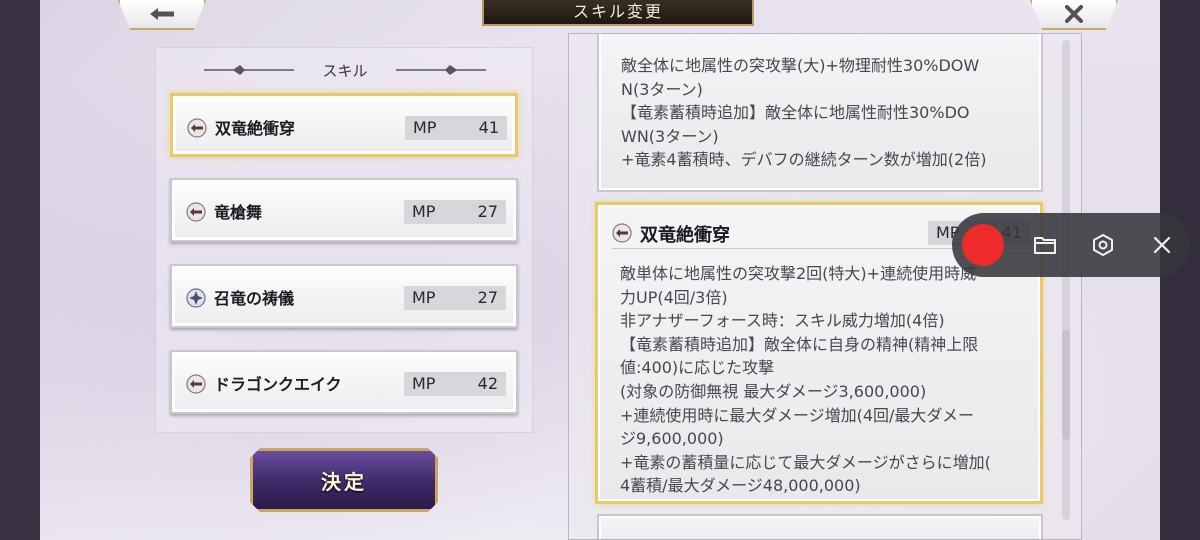 Image resolution: width=1200 pixels, height=540 pixels. What do you see at coordinates (196, 298) in the screenshot?
I see `crystal-icon` at bounding box center [196, 298].